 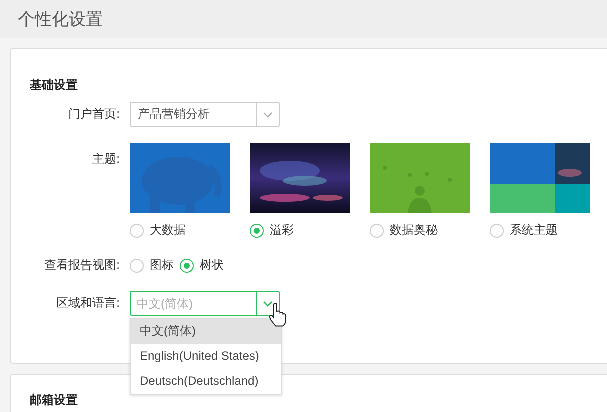 I want to click on radio-label: 大数据, so click(x=168, y=230).